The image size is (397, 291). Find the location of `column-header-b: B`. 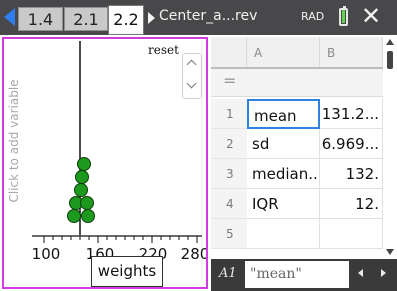

column-header-b: B is located at coordinates (351, 52).